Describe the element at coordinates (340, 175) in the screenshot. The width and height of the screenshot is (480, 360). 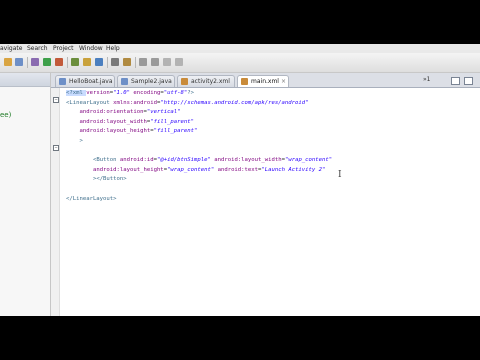
I see `text-cursor: I` at that location.